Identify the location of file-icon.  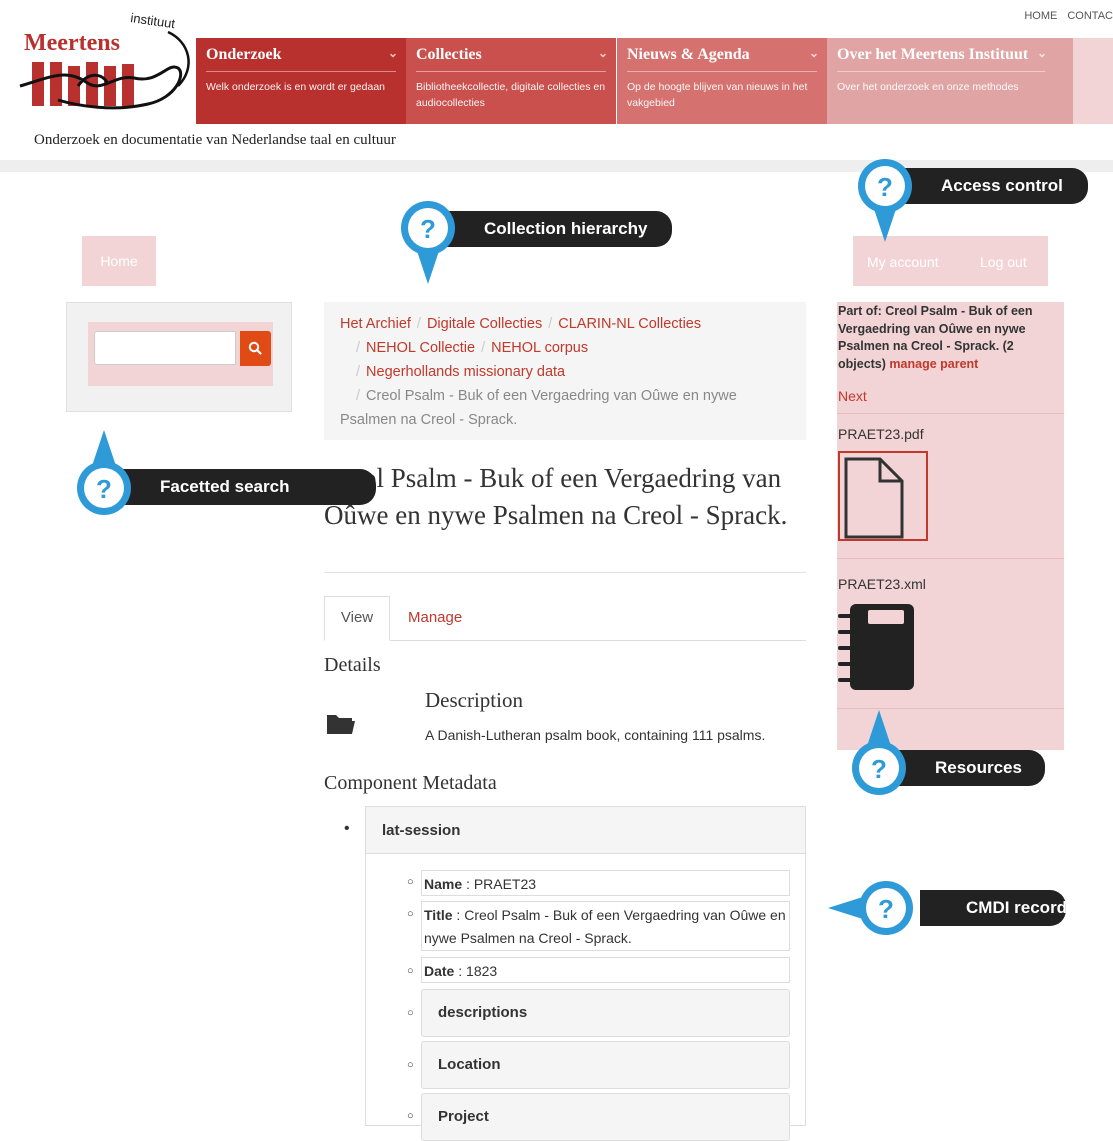
(874, 498).